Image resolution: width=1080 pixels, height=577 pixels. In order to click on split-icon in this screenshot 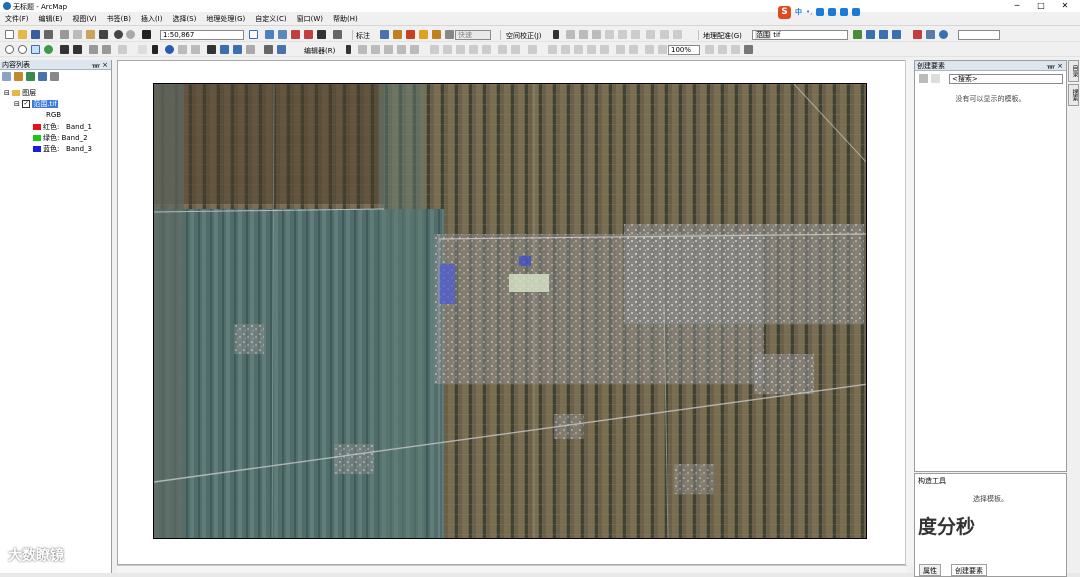, I will do `click(473, 49)`.